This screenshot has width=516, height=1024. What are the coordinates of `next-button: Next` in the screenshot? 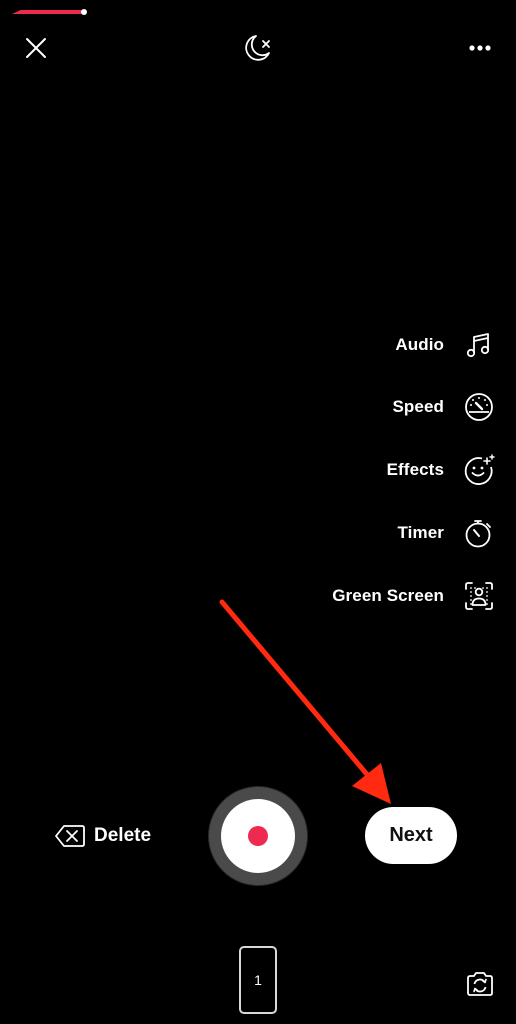 It's located at (411, 835).